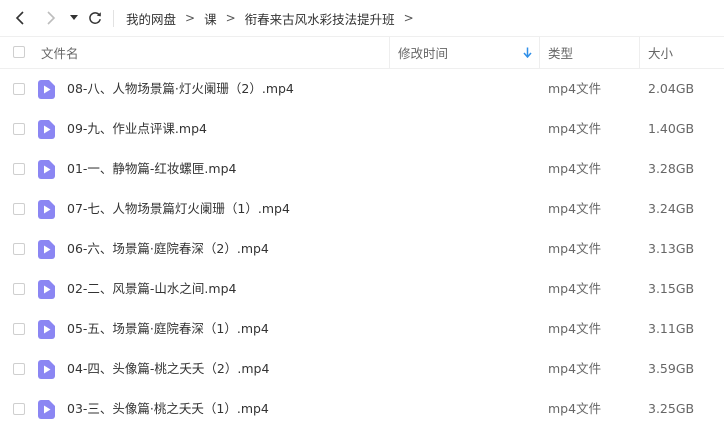  I want to click on refresh-icon, so click(95, 18).